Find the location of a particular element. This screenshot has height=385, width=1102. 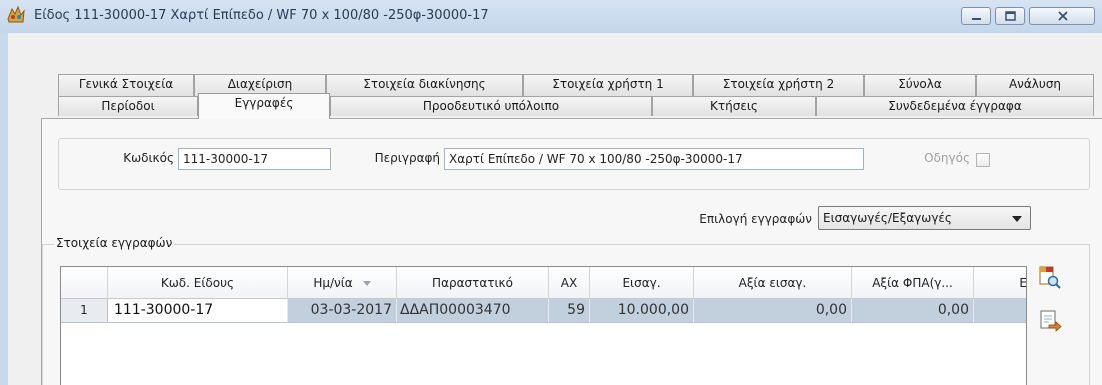

tab-periods: Περίοδοι is located at coordinates (128, 106).